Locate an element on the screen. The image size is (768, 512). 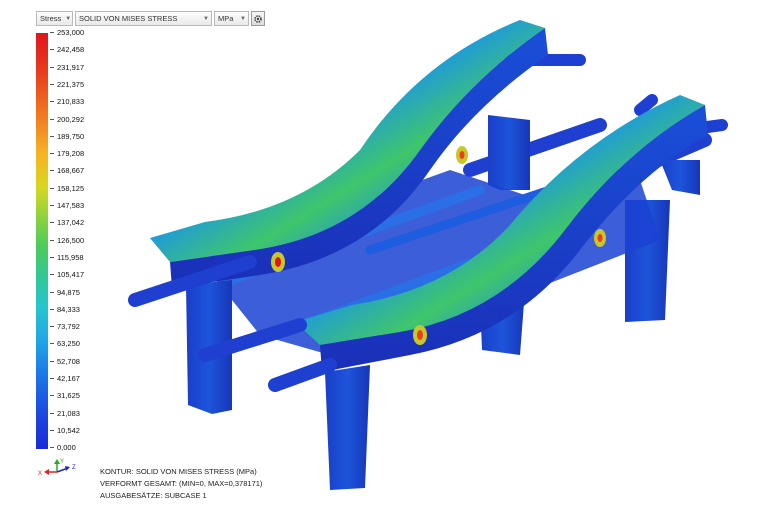
contour-info: KONTUR: SOLID VON MISES STRESS (MPa) is located at coordinates (178, 471).